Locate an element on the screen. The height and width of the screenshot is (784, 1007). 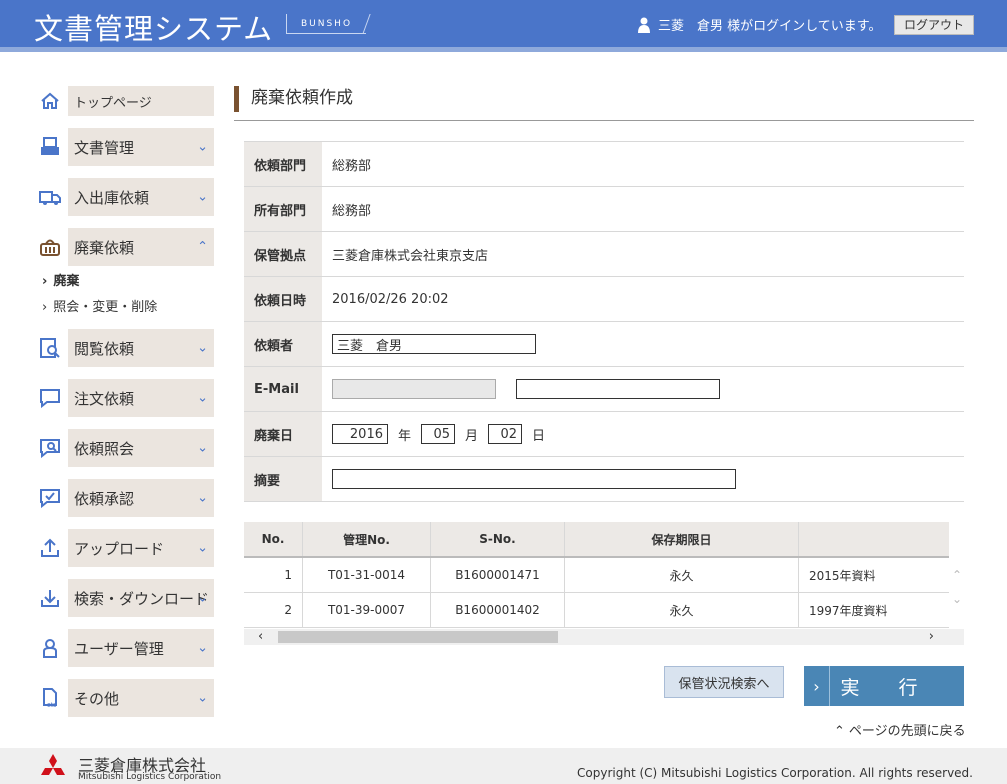
table-cell: B1600001471 is located at coordinates (498, 575).